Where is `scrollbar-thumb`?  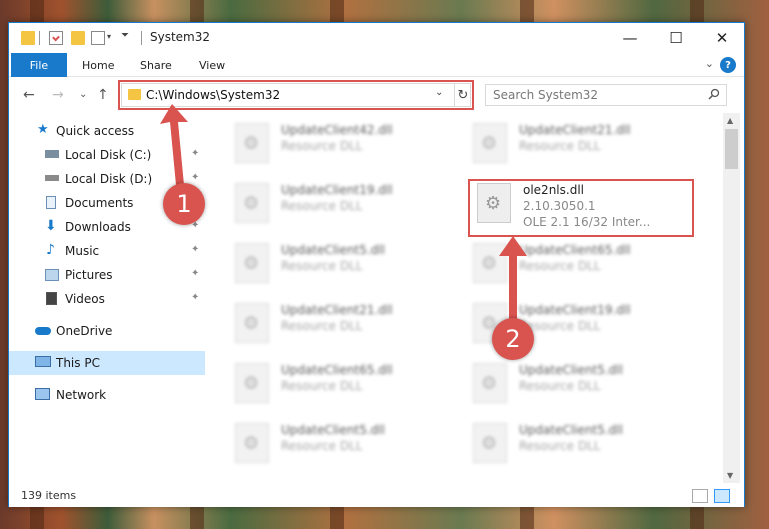 scrollbar-thumb is located at coordinates (731, 149).